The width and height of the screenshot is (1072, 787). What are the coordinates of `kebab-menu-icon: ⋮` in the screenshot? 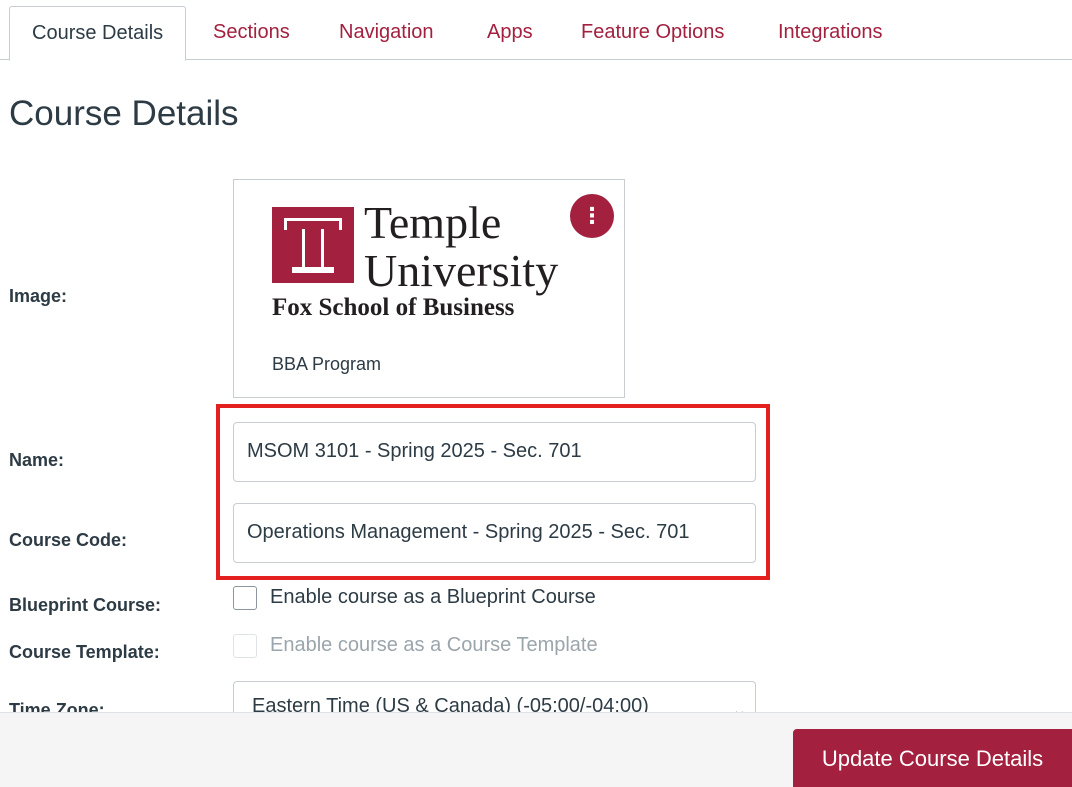 It's located at (592, 216).